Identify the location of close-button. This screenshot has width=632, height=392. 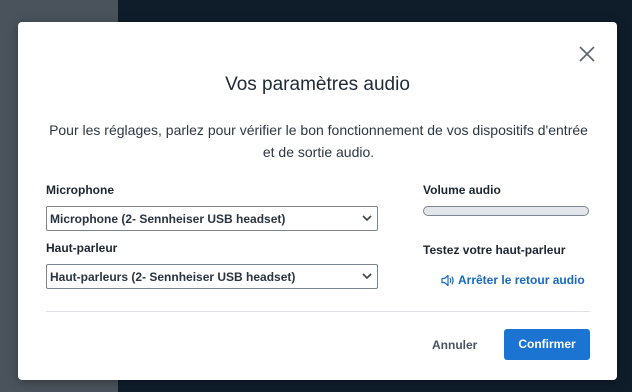
(587, 54).